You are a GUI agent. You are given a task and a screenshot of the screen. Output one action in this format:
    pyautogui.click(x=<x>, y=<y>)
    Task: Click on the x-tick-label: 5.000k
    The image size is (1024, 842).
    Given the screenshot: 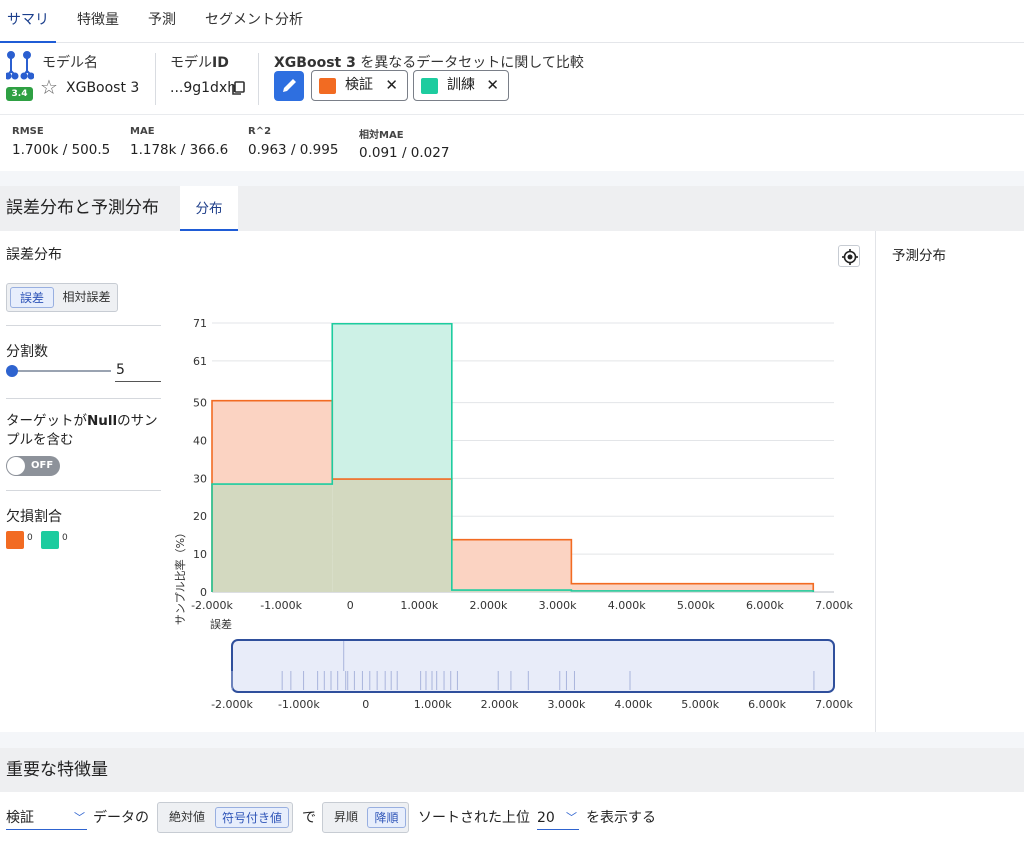 What is the action you would take?
    pyautogui.click(x=696, y=605)
    